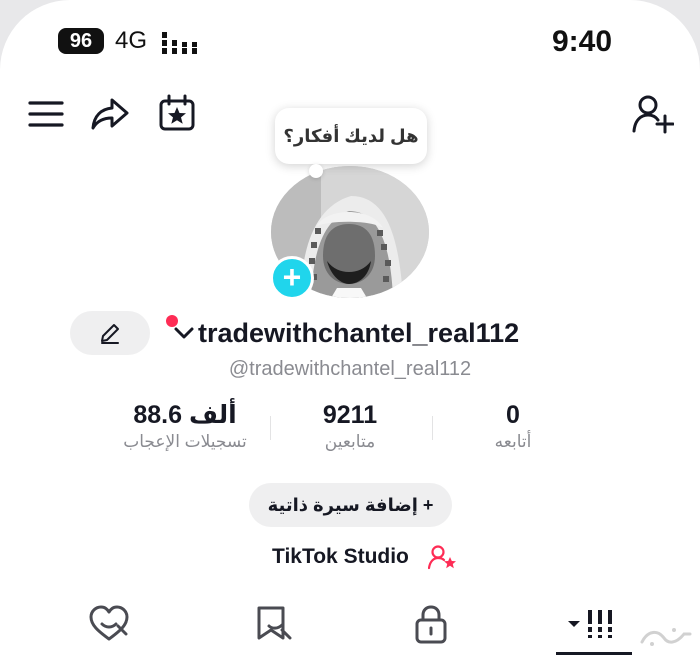 The height and width of the screenshot is (655, 700). I want to click on stat-likes: 88.6 ألف تسجيلات الإعجاب, so click(185, 427).